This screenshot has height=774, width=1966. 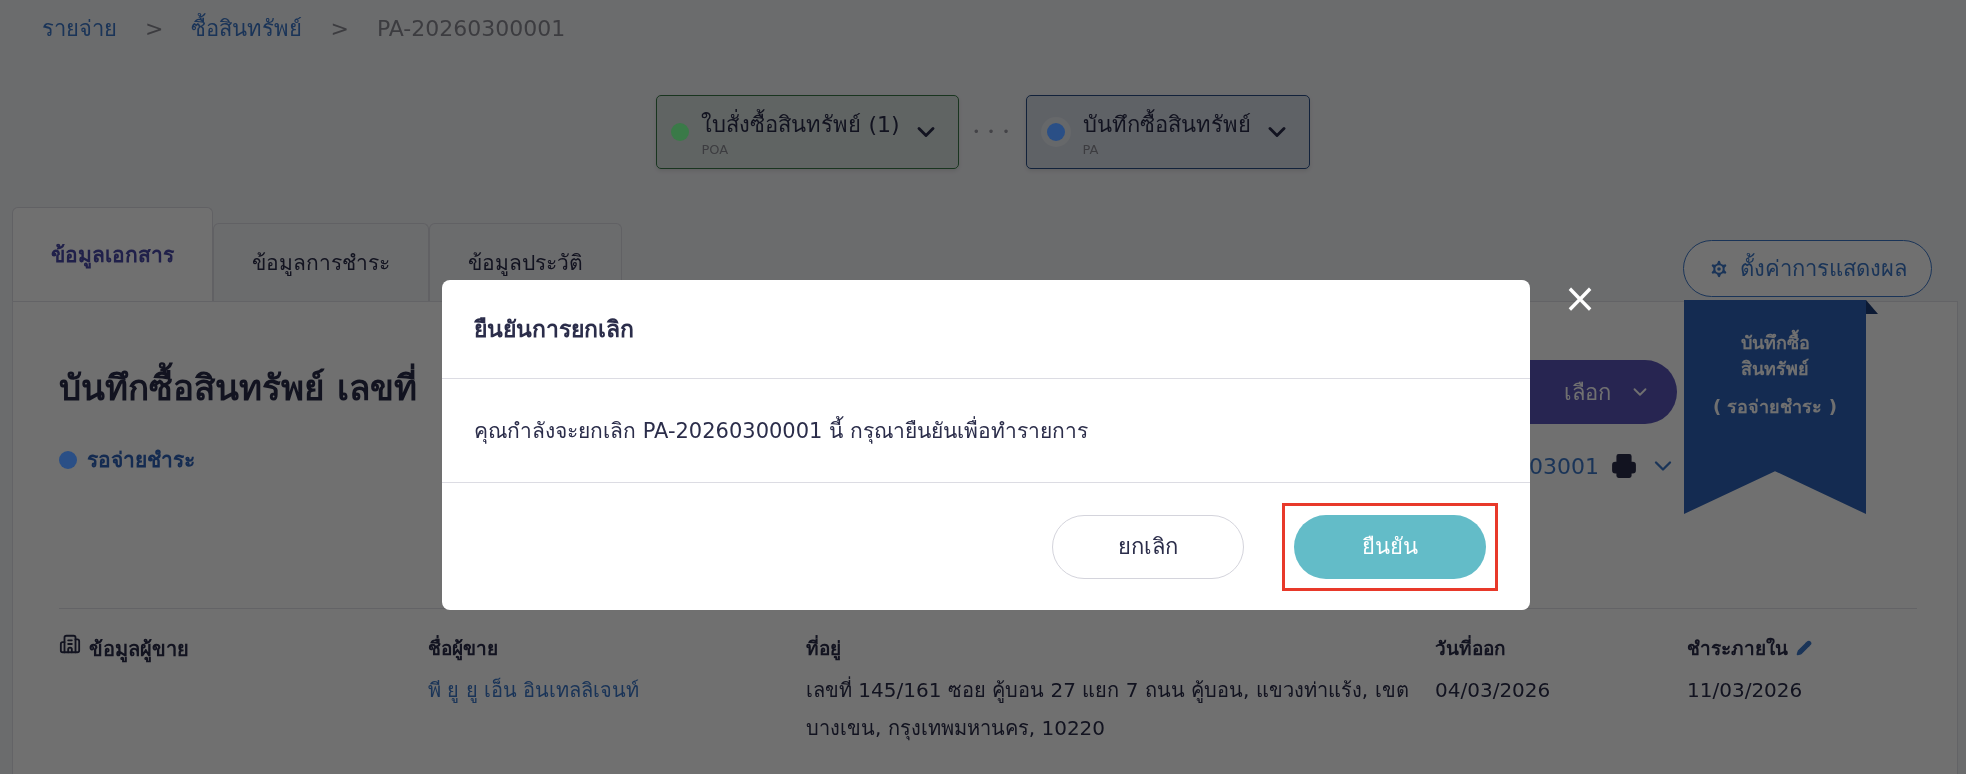 I want to click on field-label: ชื่อผู้ขาย, so click(x=463, y=648).